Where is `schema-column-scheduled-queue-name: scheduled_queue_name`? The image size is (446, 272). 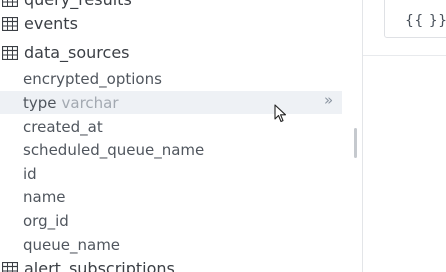 schema-column-scheduled-queue-name: scheduled_queue_name is located at coordinates (171, 149).